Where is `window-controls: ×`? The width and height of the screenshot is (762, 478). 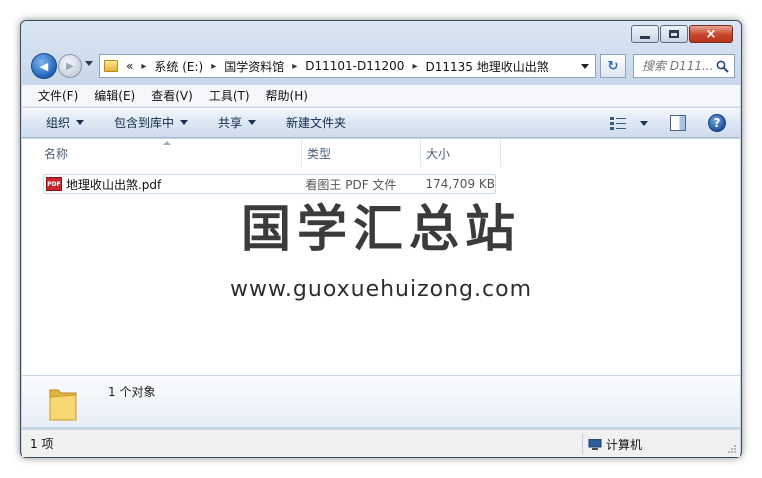
window-controls: × is located at coordinates (681, 34).